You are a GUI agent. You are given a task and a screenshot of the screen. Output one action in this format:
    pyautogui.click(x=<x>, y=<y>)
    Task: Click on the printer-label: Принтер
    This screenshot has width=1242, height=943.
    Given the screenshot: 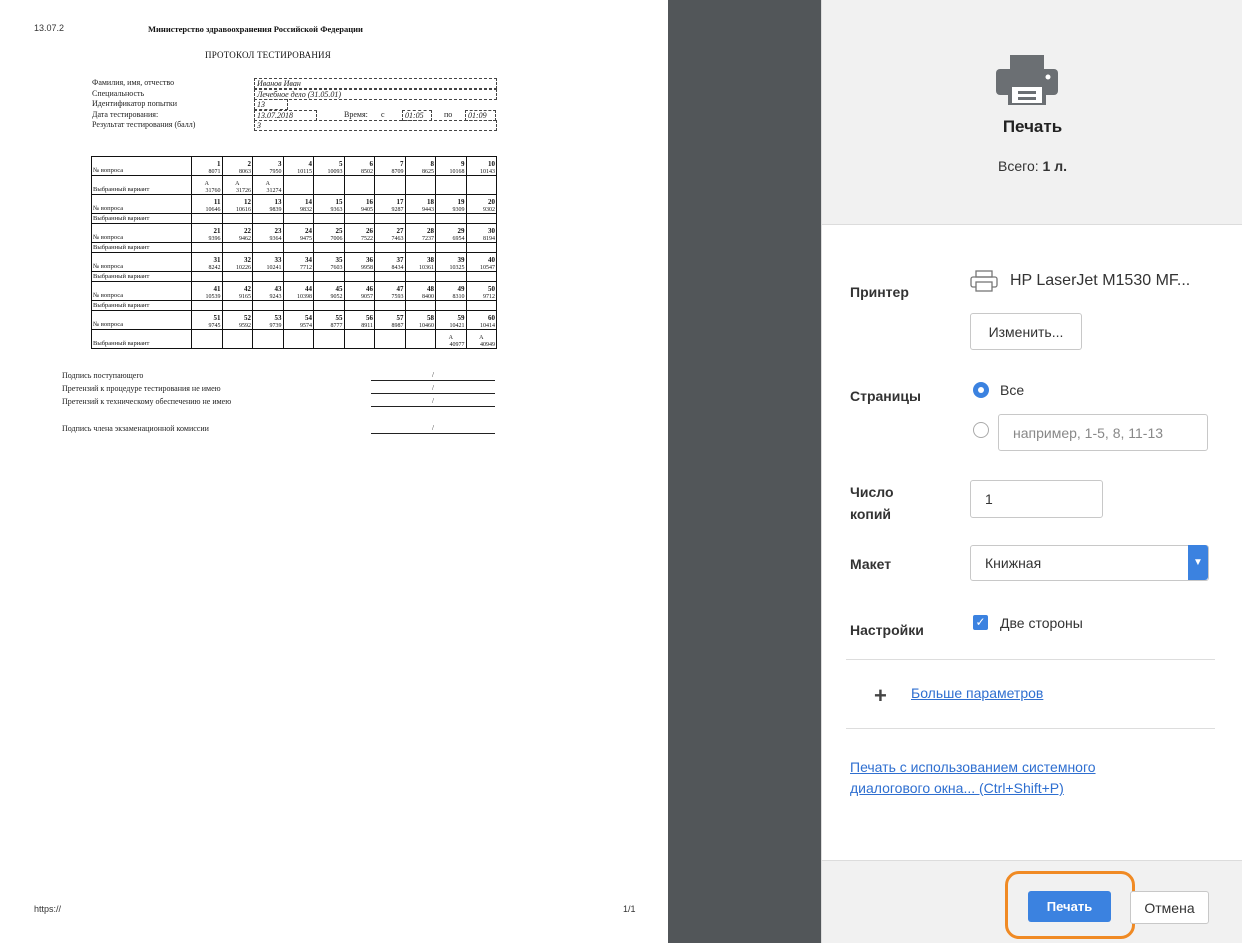 What is the action you would take?
    pyautogui.click(x=879, y=292)
    